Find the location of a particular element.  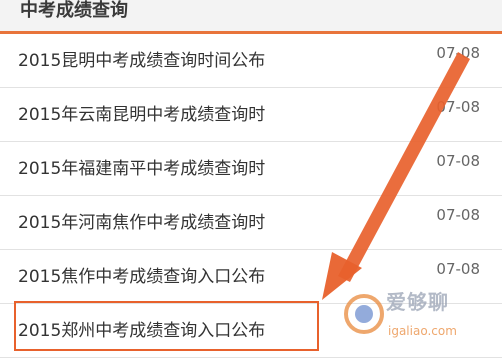

news-title: 2015焦作中考成绩查询入口公布 is located at coordinates (141, 274).